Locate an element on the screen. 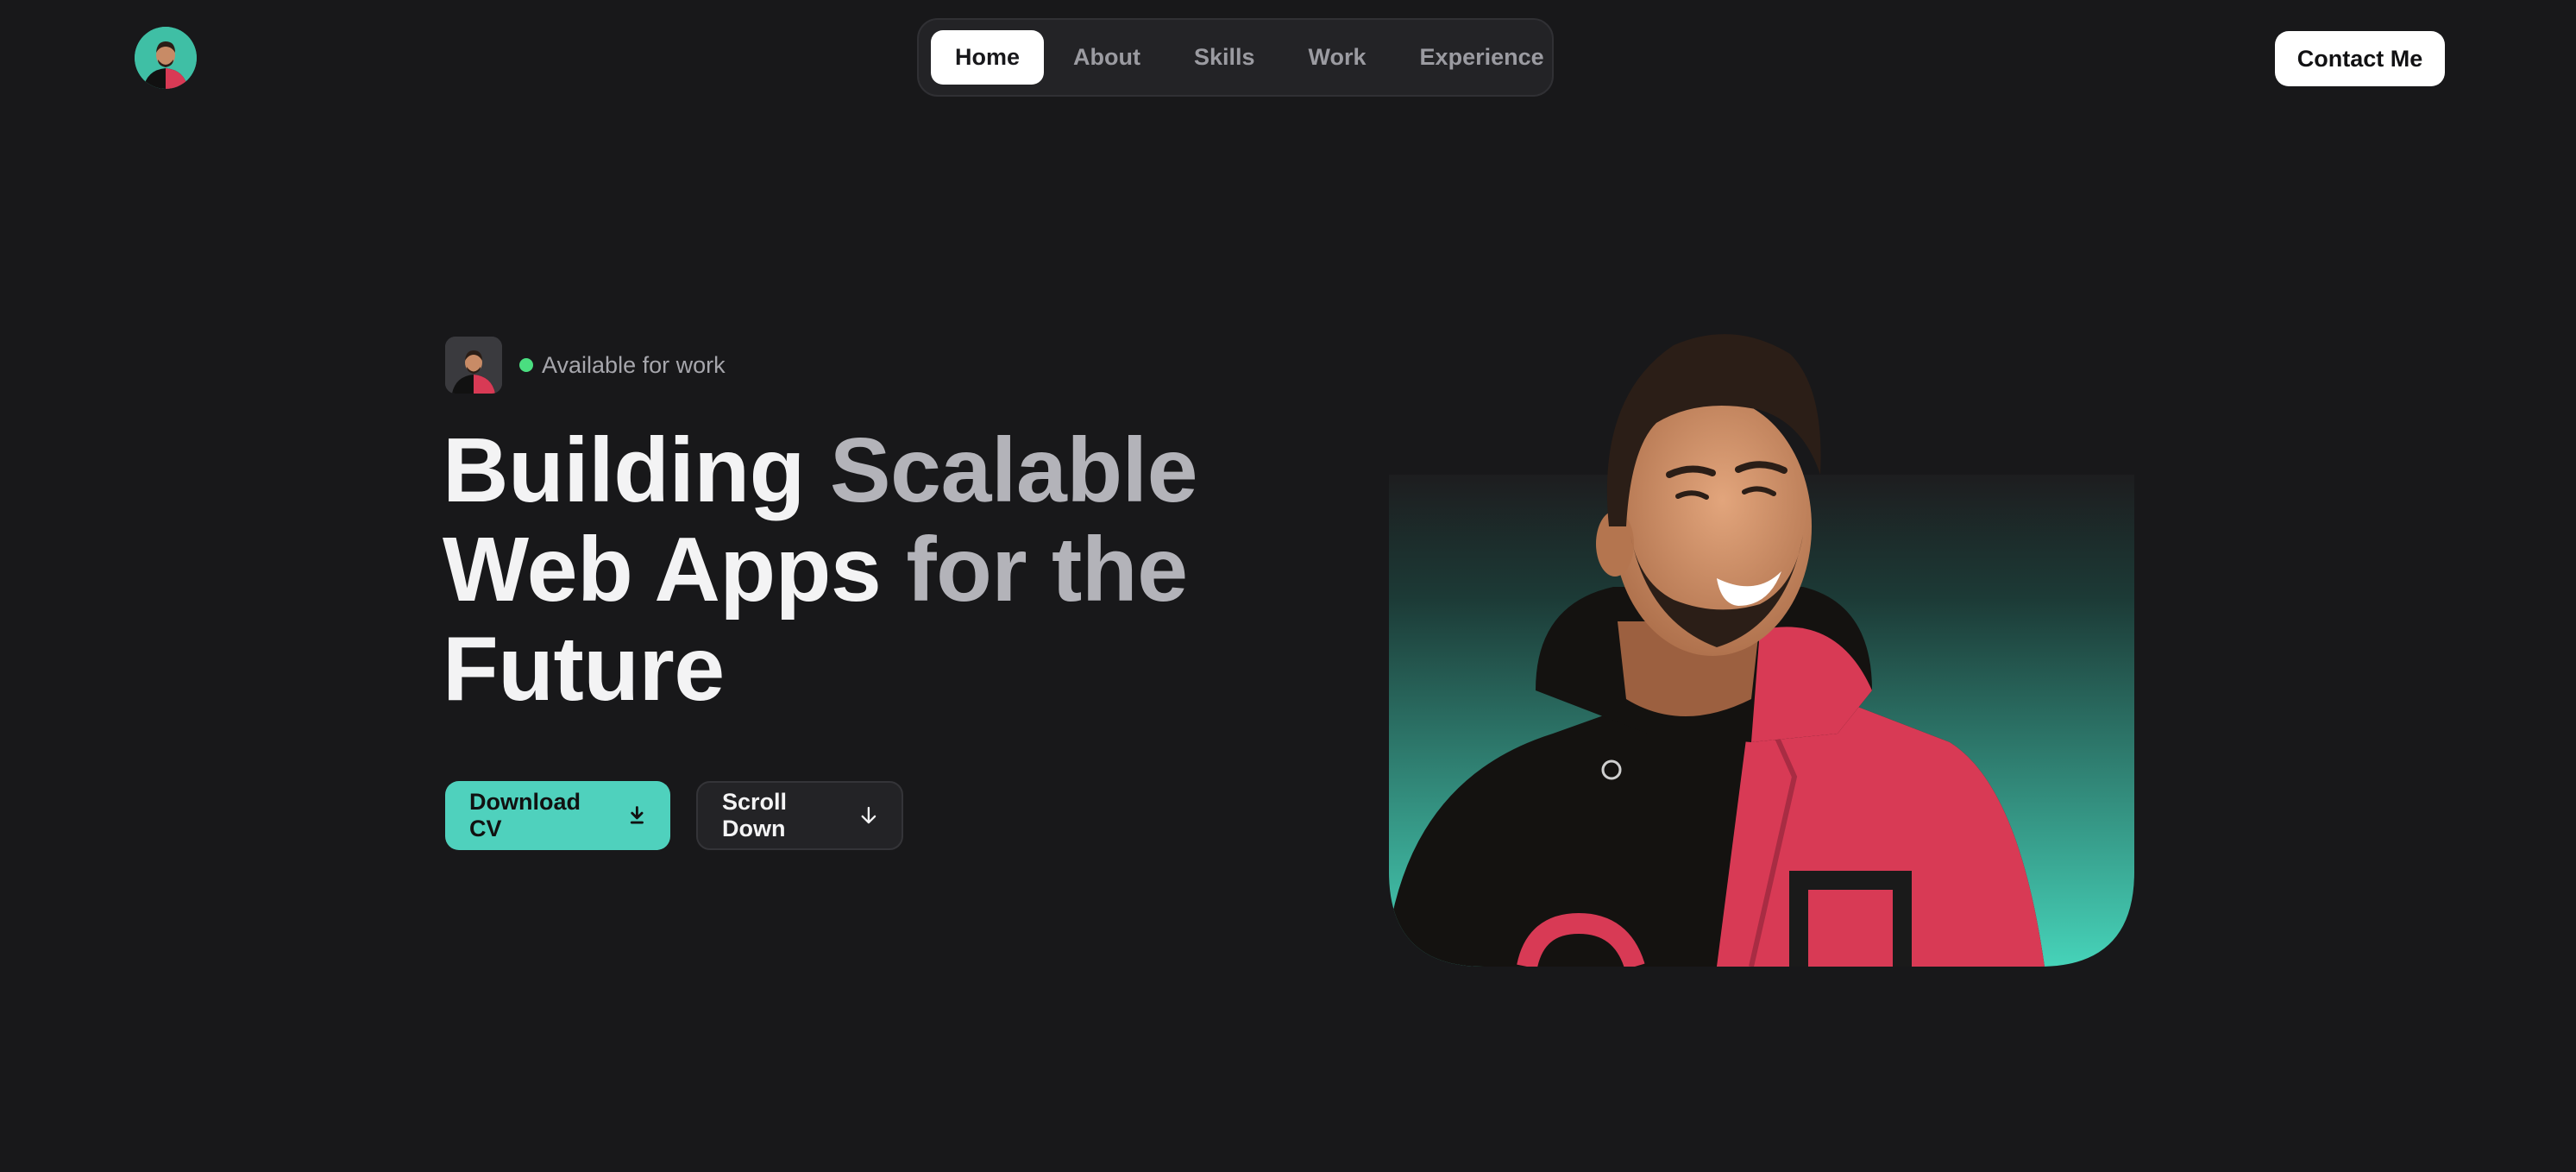  status-label: Available for work is located at coordinates (634, 365).